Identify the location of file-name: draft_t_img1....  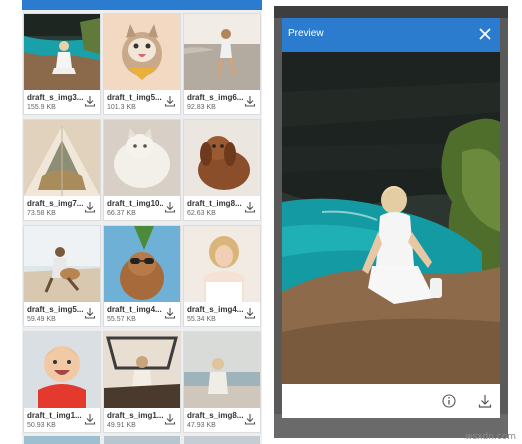
(54, 415).